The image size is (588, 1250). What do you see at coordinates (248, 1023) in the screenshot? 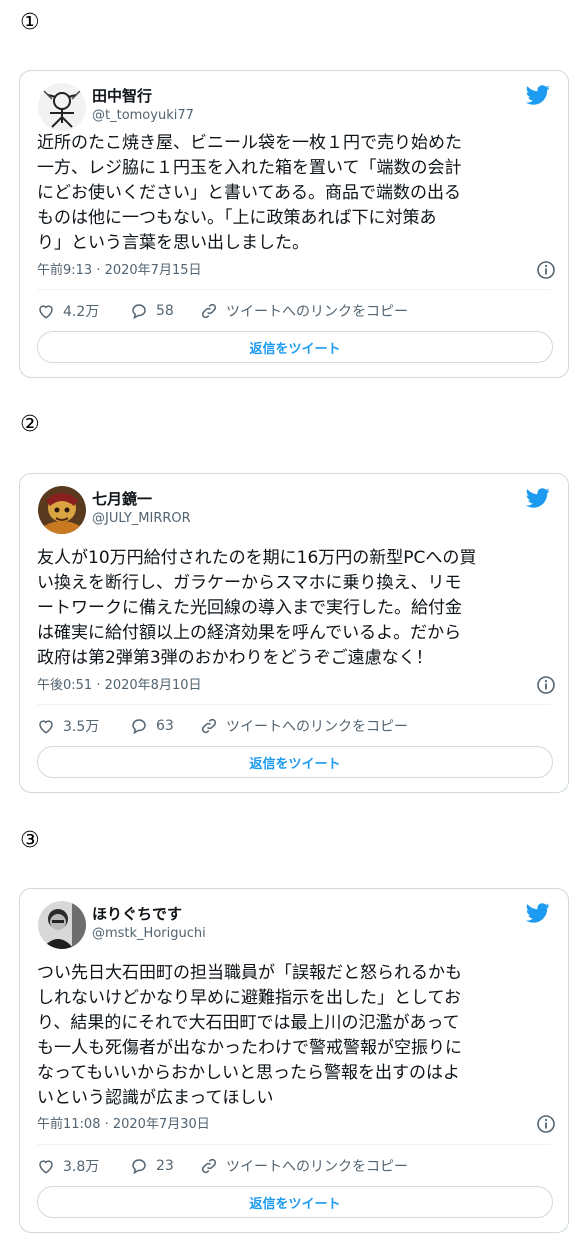
I see `tweet-text-line: り、結果的にそれで大石田町では最上川の氾濫があって` at bounding box center [248, 1023].